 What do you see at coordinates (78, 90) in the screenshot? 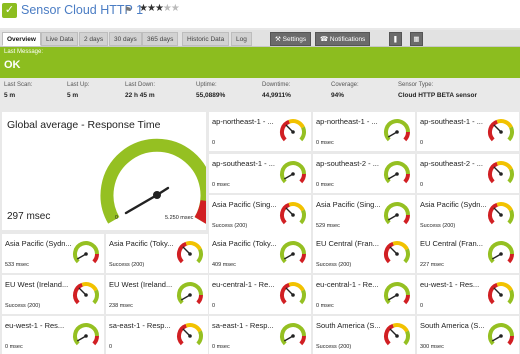
I see `stat-last-up: Last Up: 5 m` at bounding box center [78, 90].